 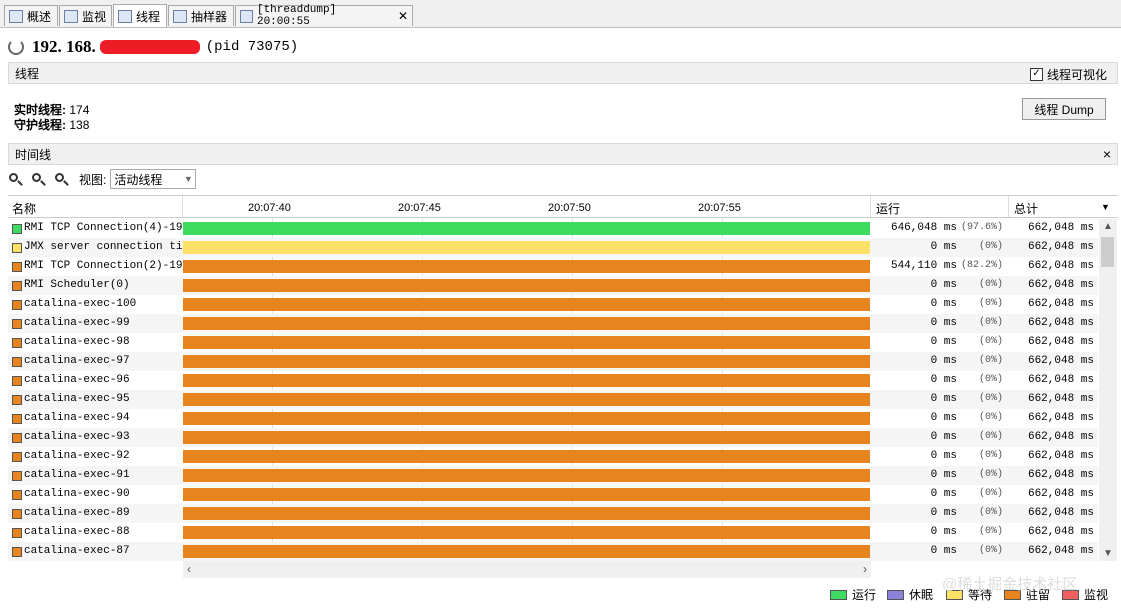 I want to click on table-row: catalina-exec-90 0 ms (0%) 662,048 ms, so click(x=553, y=494).